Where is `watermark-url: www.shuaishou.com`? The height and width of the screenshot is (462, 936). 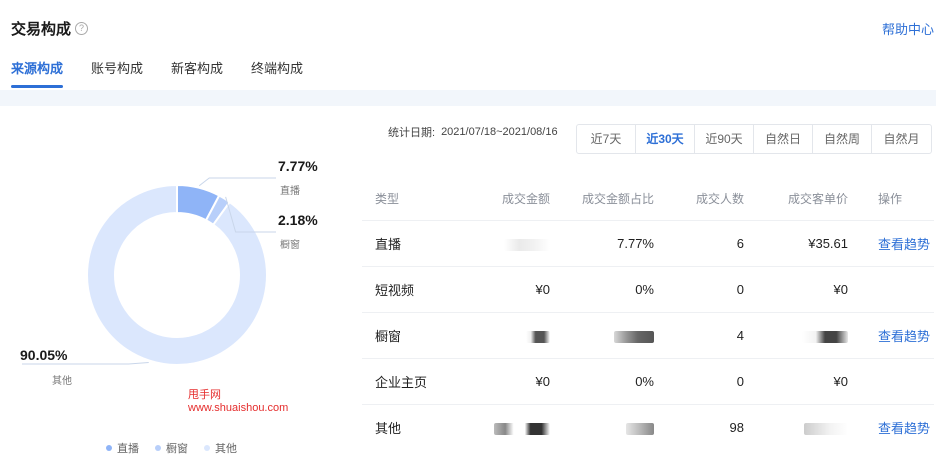 watermark-url: www.shuaishou.com is located at coordinates (238, 408).